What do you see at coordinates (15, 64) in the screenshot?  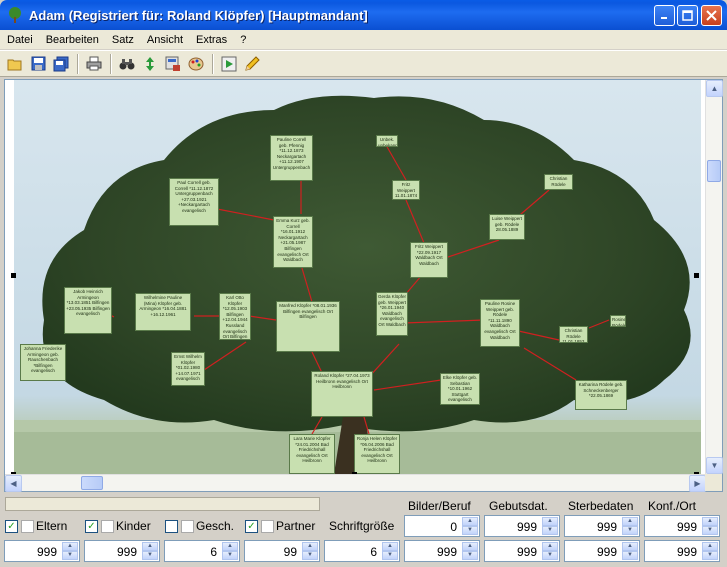 I see `open-button` at bounding box center [15, 64].